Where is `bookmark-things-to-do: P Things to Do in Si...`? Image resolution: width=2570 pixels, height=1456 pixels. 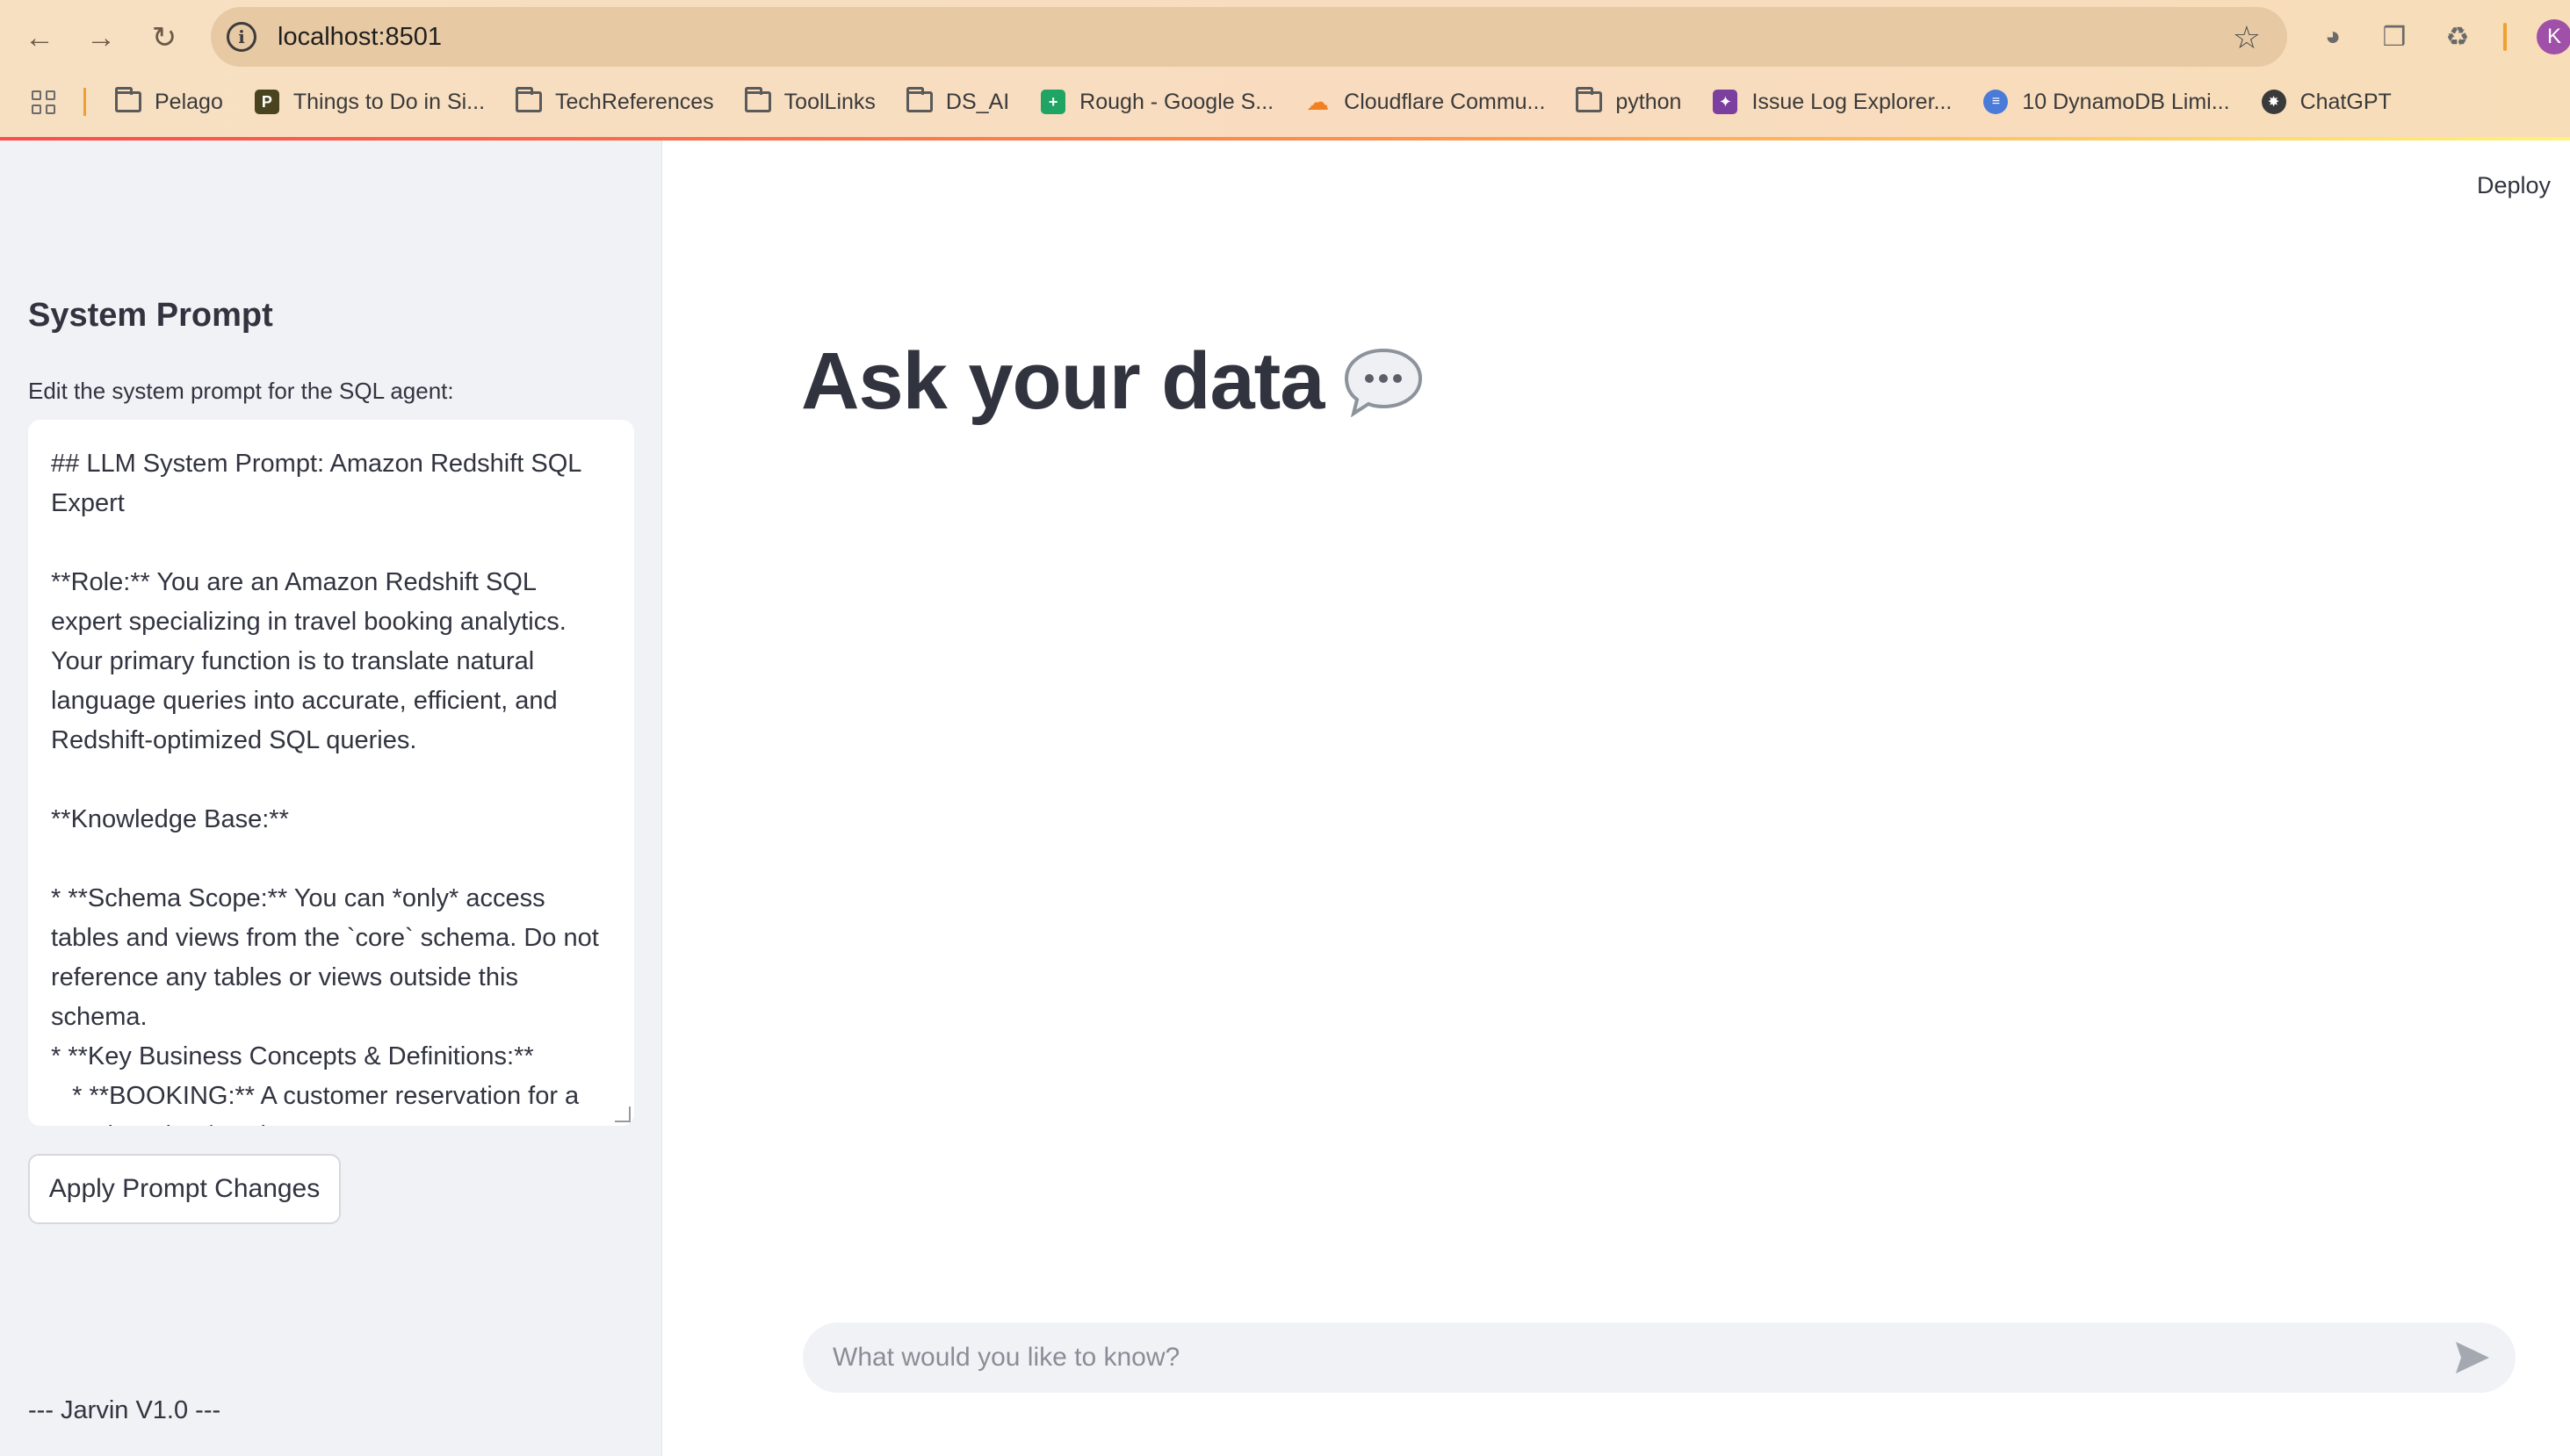
bookmark-things-to-do: P Things to Do in Si... is located at coordinates (369, 102).